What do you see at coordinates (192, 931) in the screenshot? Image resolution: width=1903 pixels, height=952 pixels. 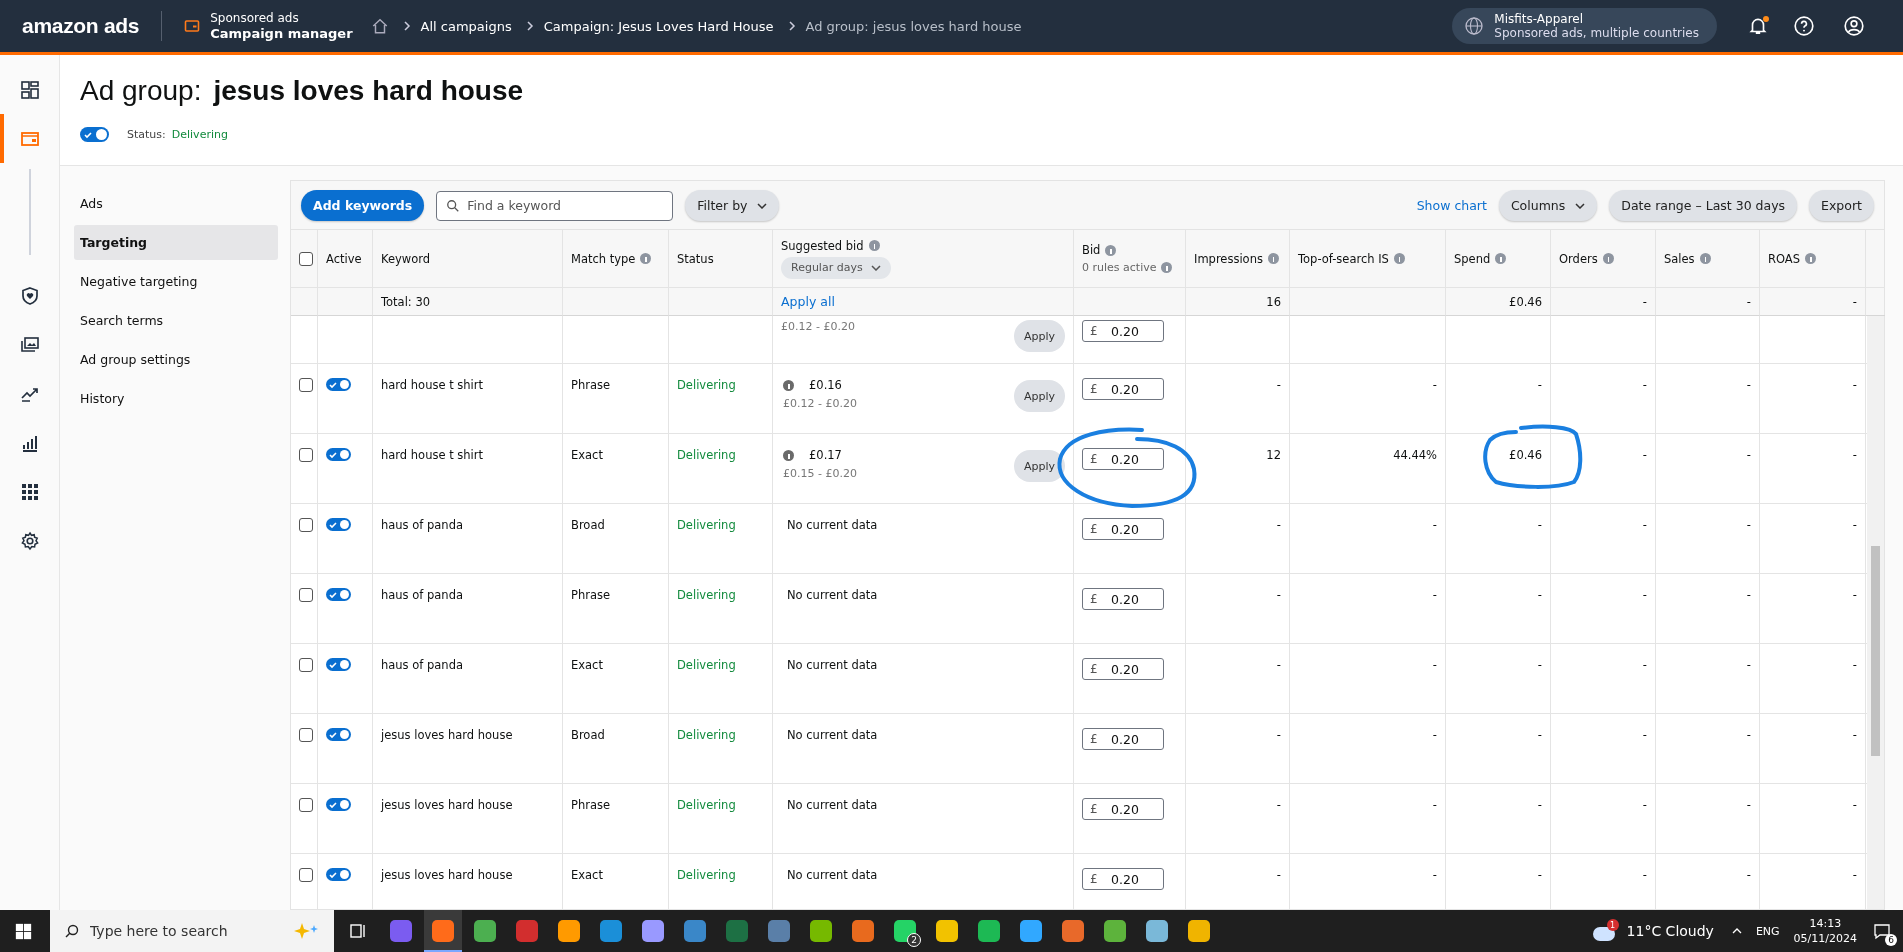 I see `taskbar-search-field: Type here to search` at bounding box center [192, 931].